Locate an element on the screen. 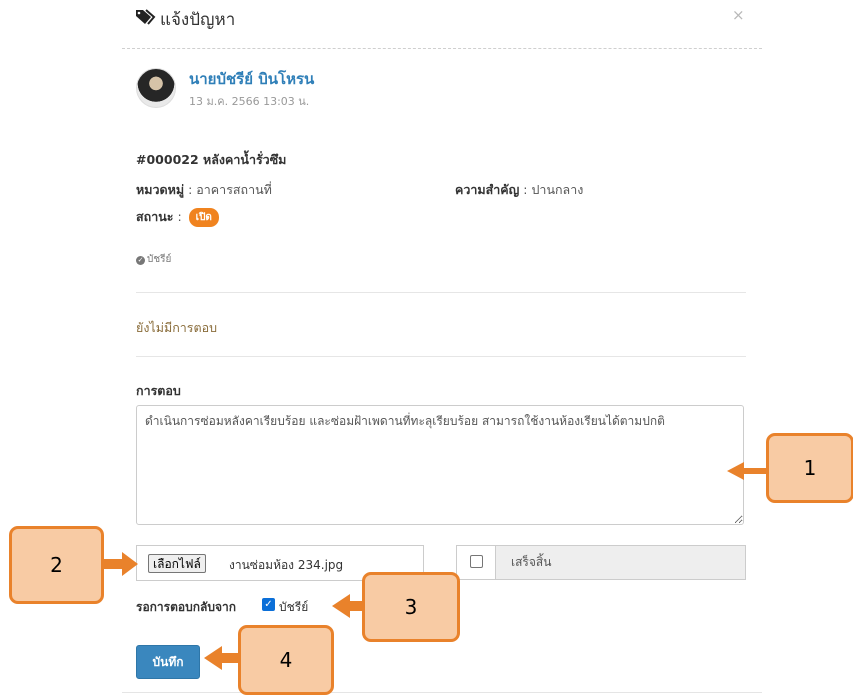 This screenshot has width=853, height=695. done-label: เสร็จสิ้น is located at coordinates (531, 562).